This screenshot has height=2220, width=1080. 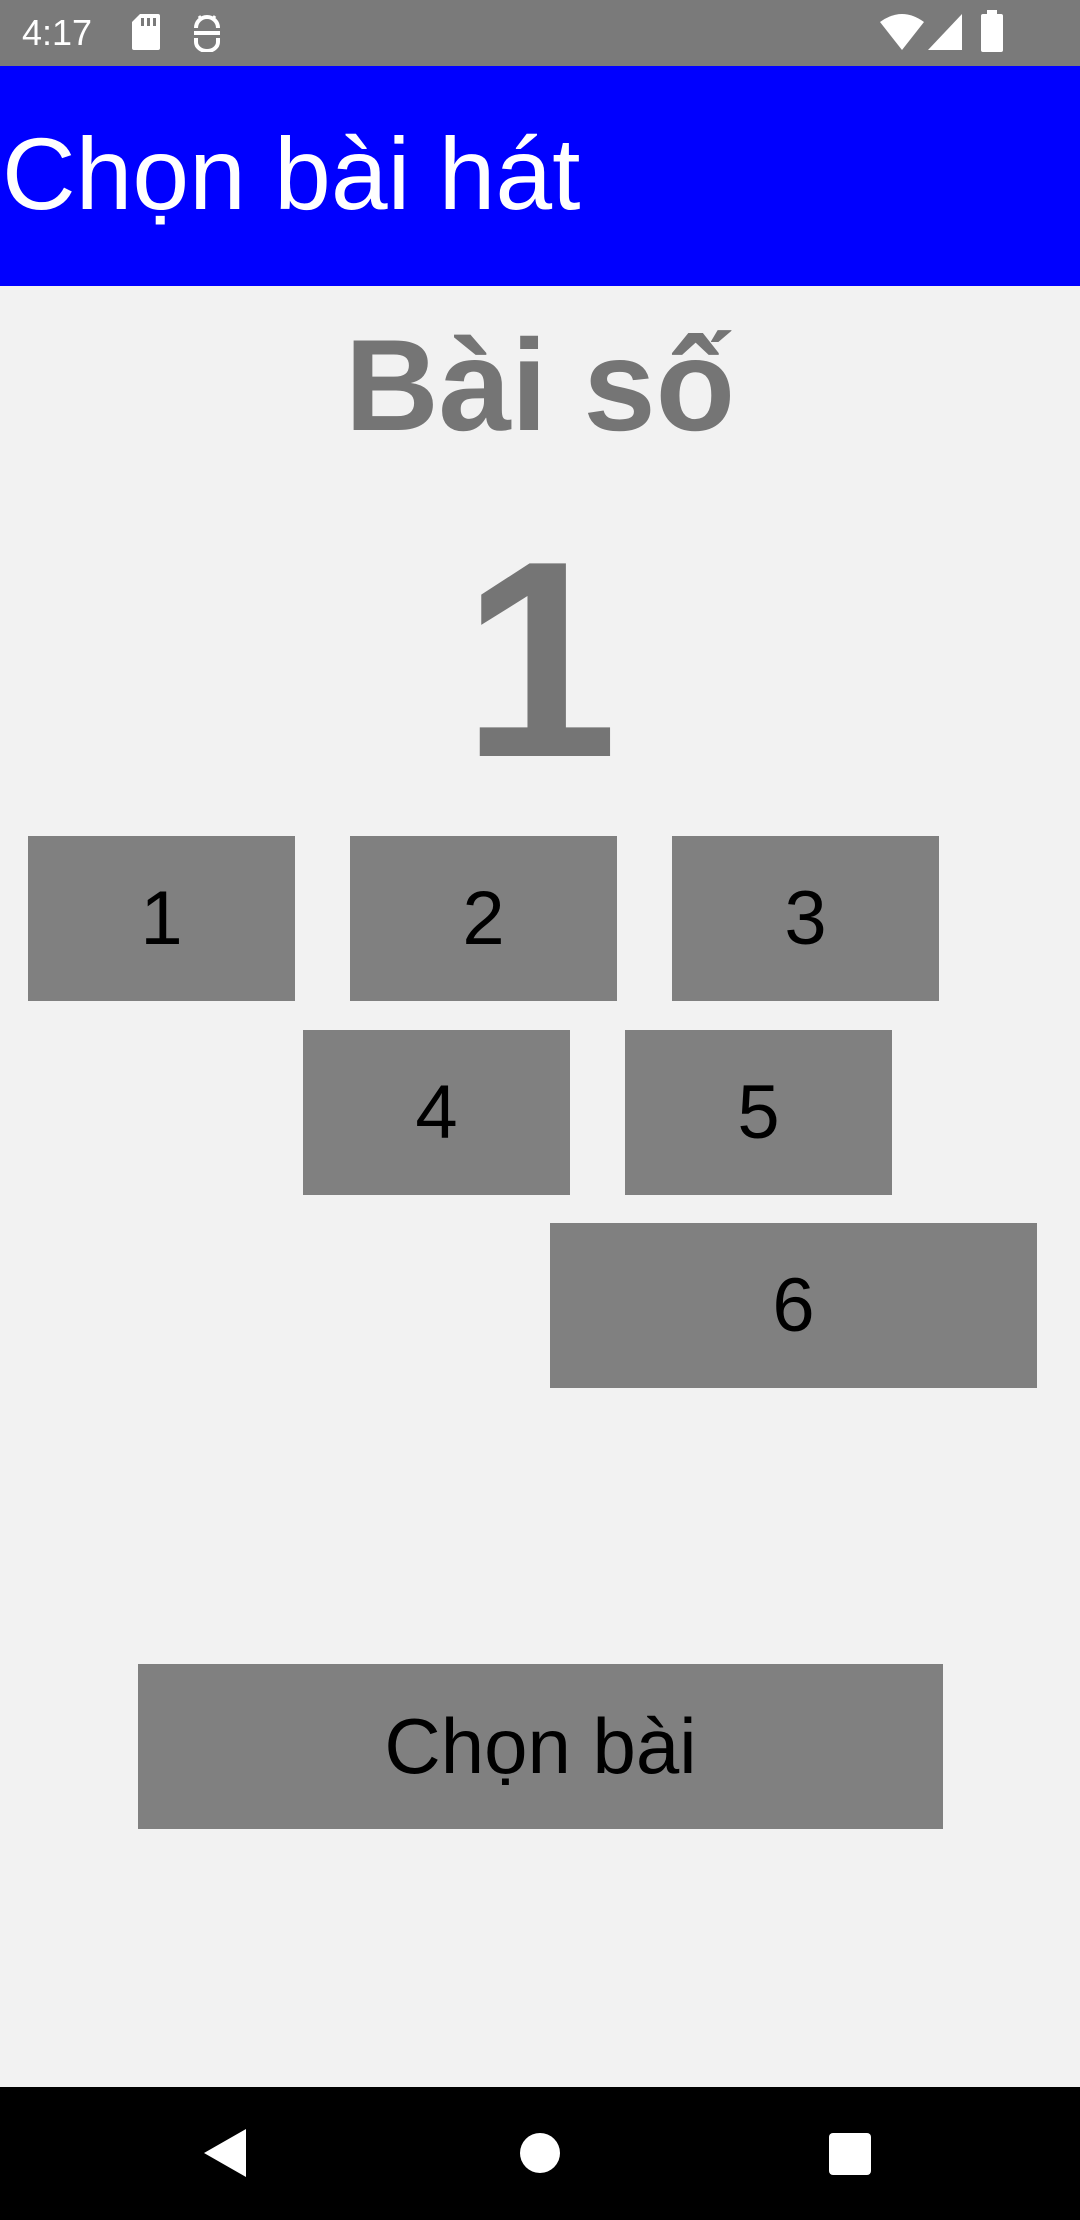 I want to click on song-number-label: Bài số, so click(x=540, y=385).